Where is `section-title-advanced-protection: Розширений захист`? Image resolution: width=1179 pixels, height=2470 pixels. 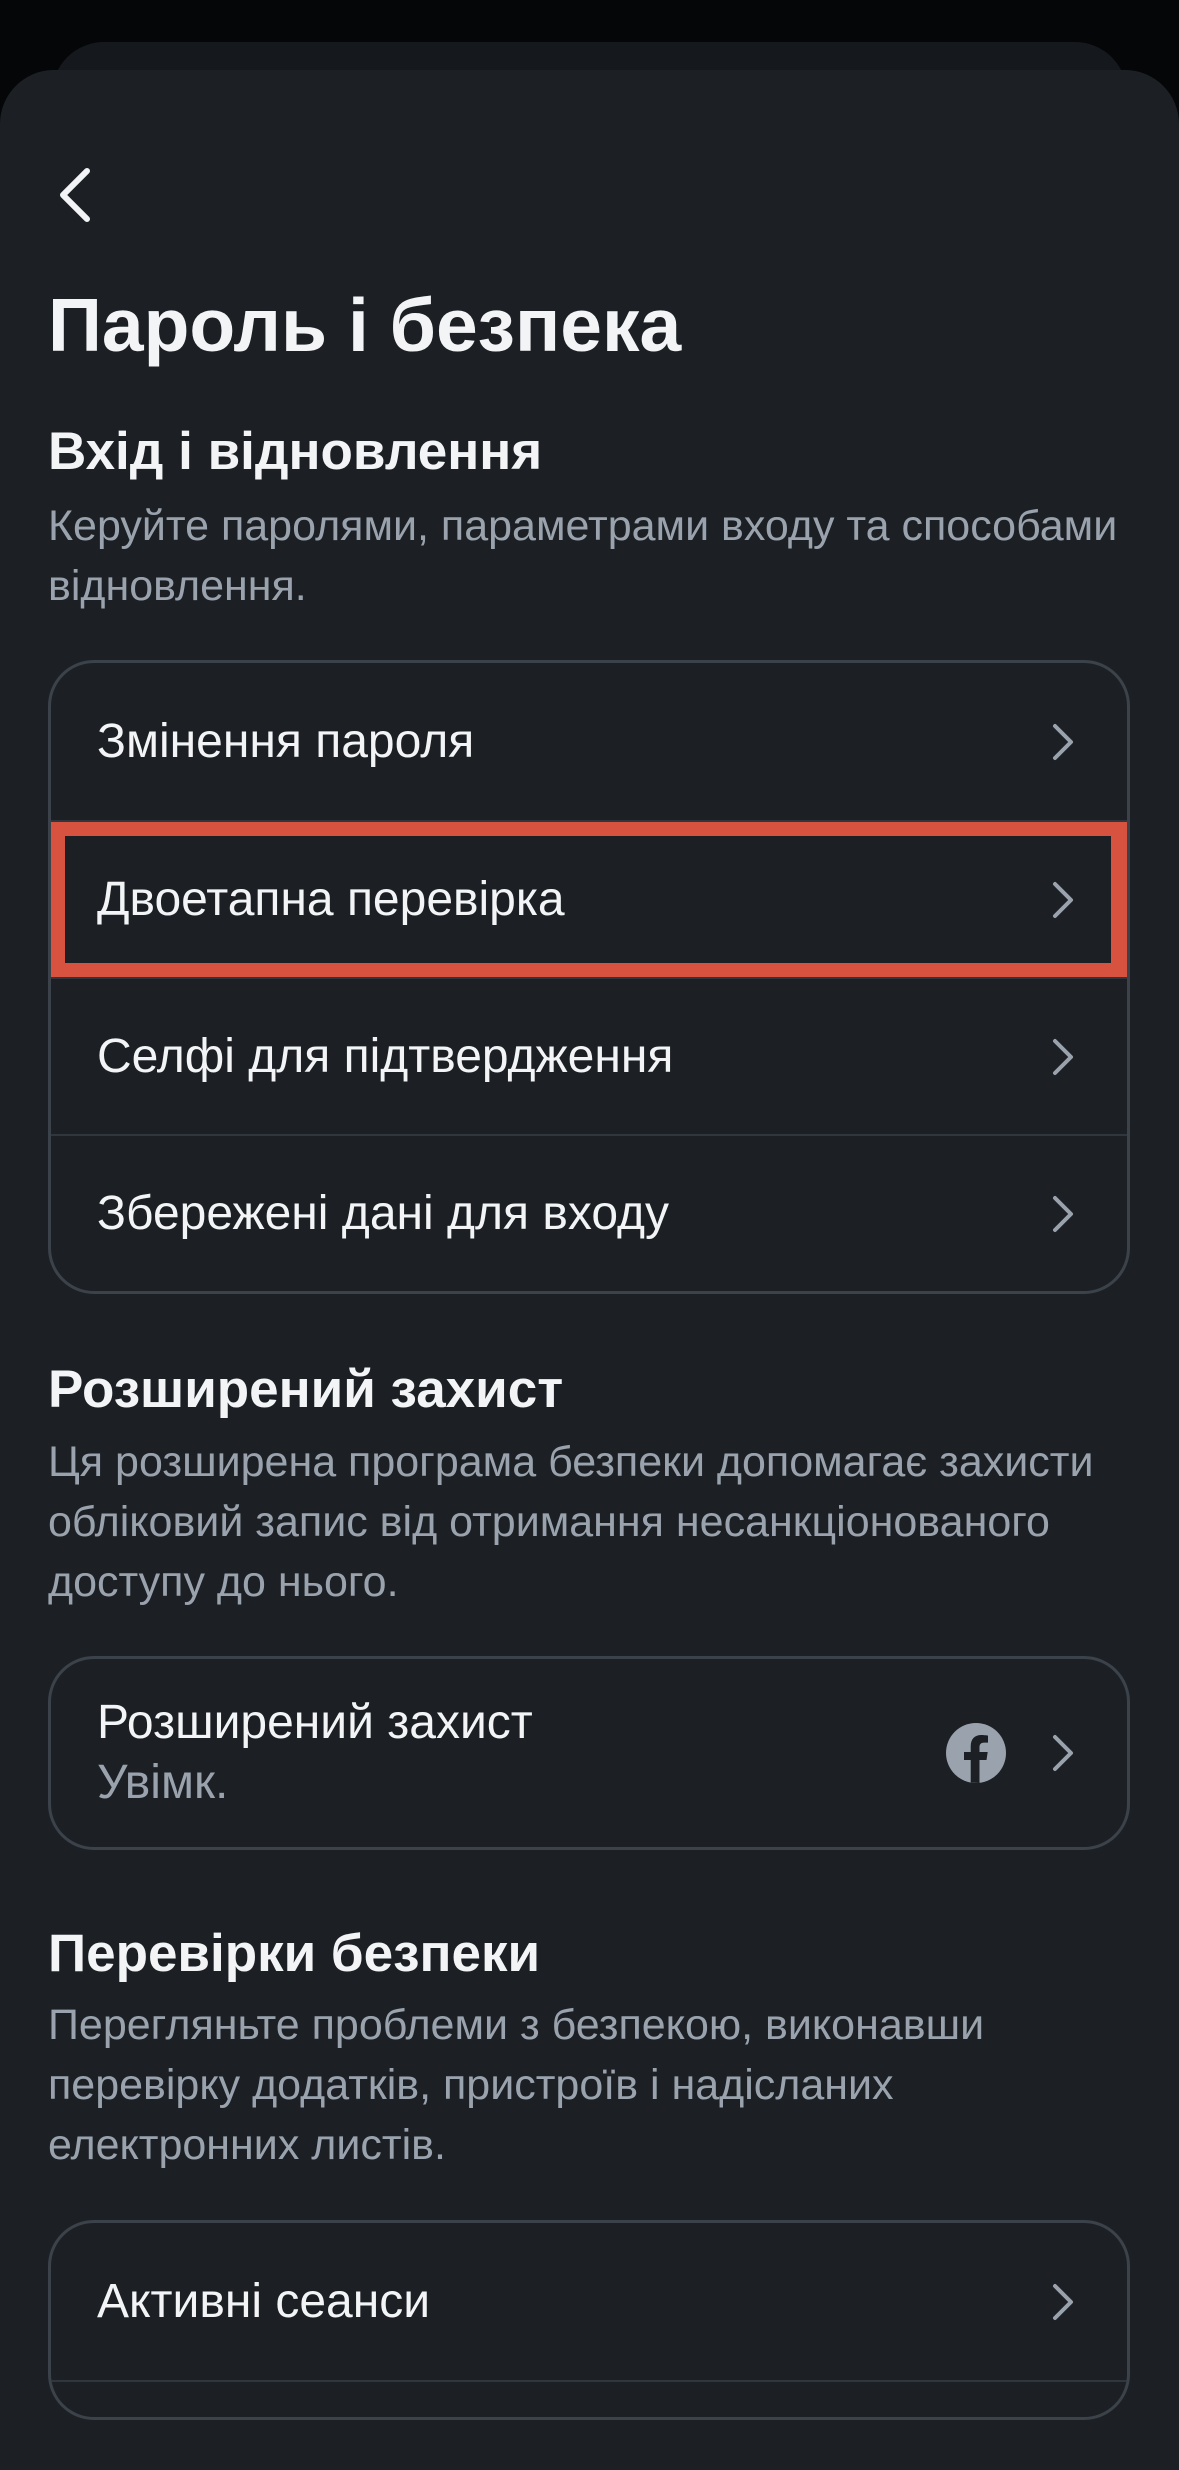 section-title-advanced-protection: Розширений захист is located at coordinates (306, 1389).